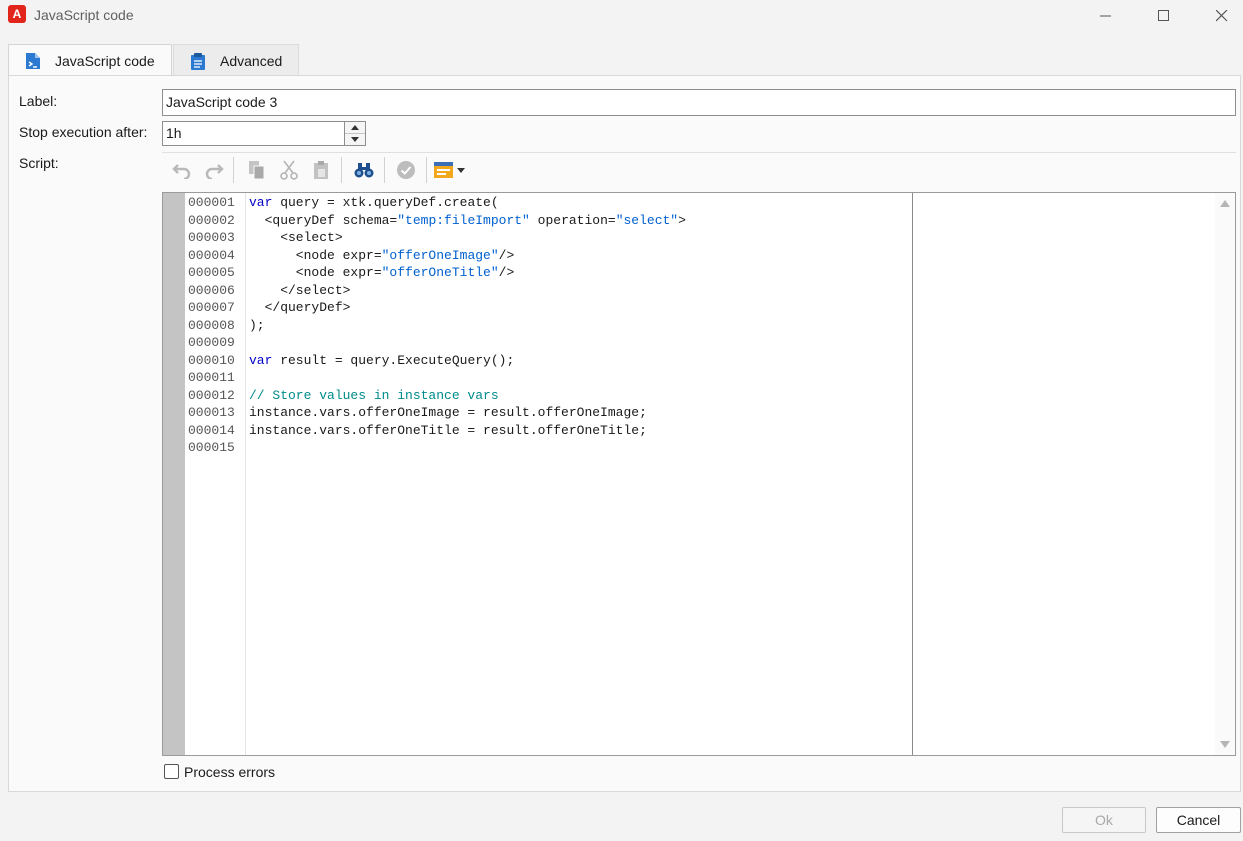 The image size is (1243, 841). Describe the element at coordinates (253, 133) in the screenshot. I see `stop-execution-input: 1h` at that location.